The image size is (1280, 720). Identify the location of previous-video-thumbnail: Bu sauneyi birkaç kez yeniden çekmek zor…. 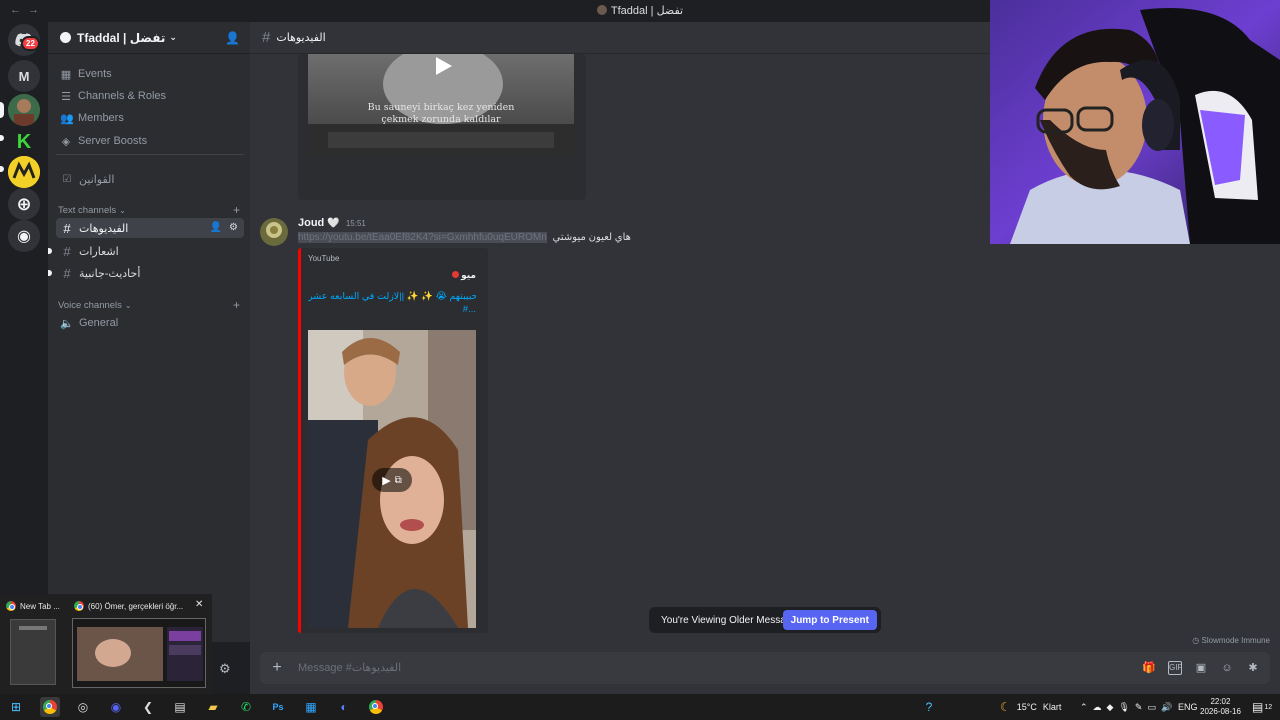
(441, 105).